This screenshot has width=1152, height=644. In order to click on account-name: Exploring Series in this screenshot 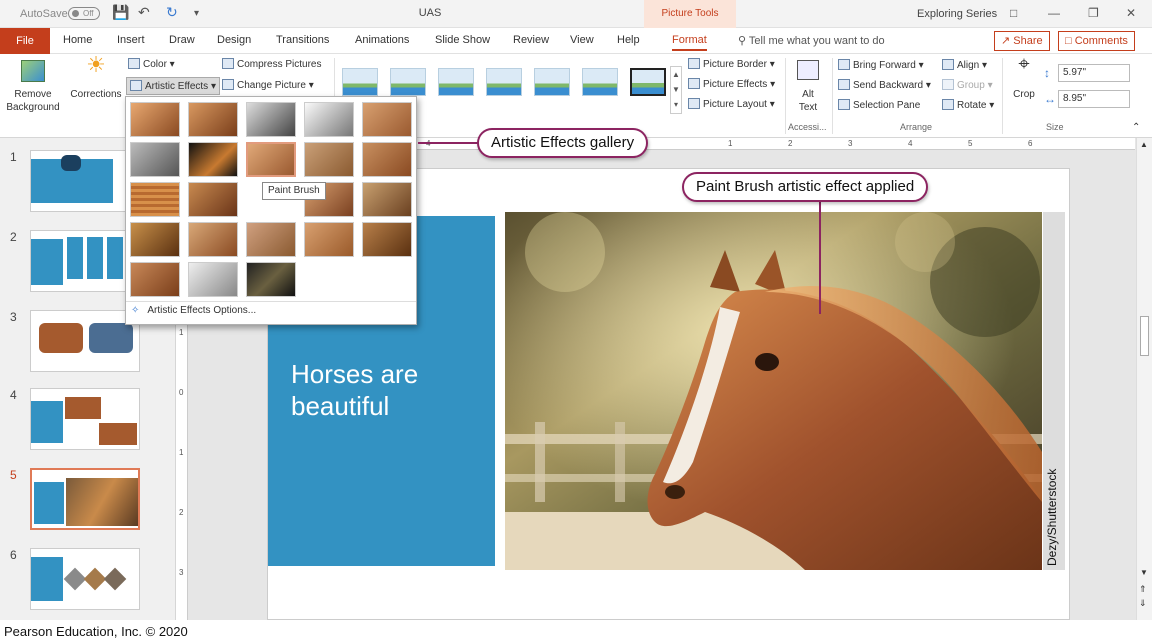, I will do `click(957, 14)`.